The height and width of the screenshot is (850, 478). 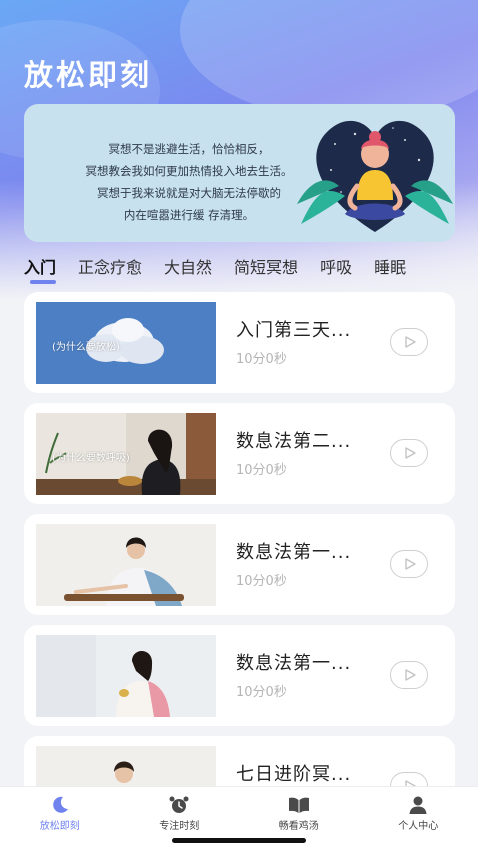 I want to click on session-thumbnail: (为什么要数呼吸), so click(x=126, y=454).